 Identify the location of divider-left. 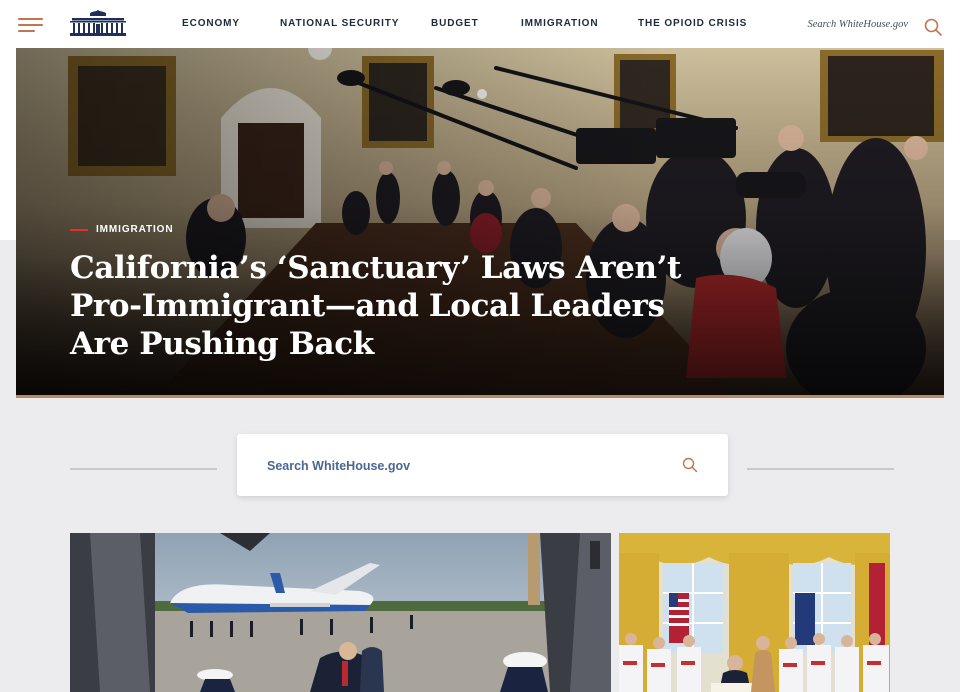
(143, 469).